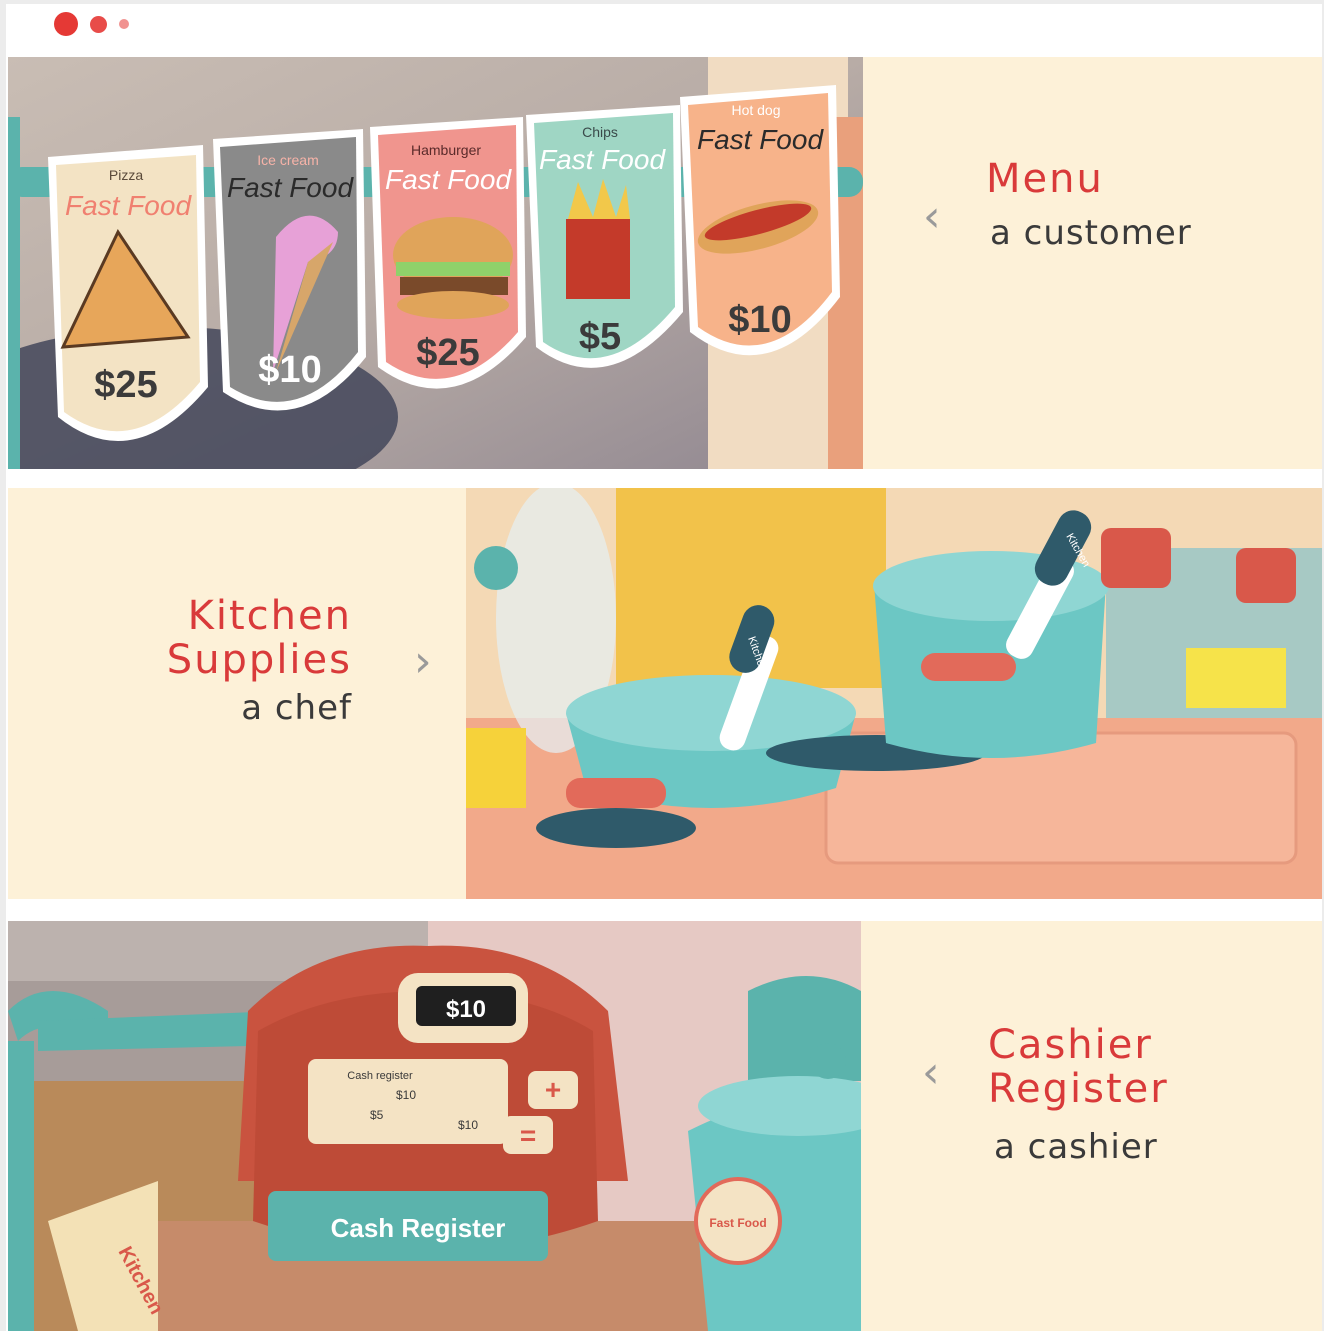 This screenshot has width=1324, height=1331. Describe the element at coordinates (1076, 1147) in the screenshot. I see `cashier-register-subtitle: a cashier` at that location.